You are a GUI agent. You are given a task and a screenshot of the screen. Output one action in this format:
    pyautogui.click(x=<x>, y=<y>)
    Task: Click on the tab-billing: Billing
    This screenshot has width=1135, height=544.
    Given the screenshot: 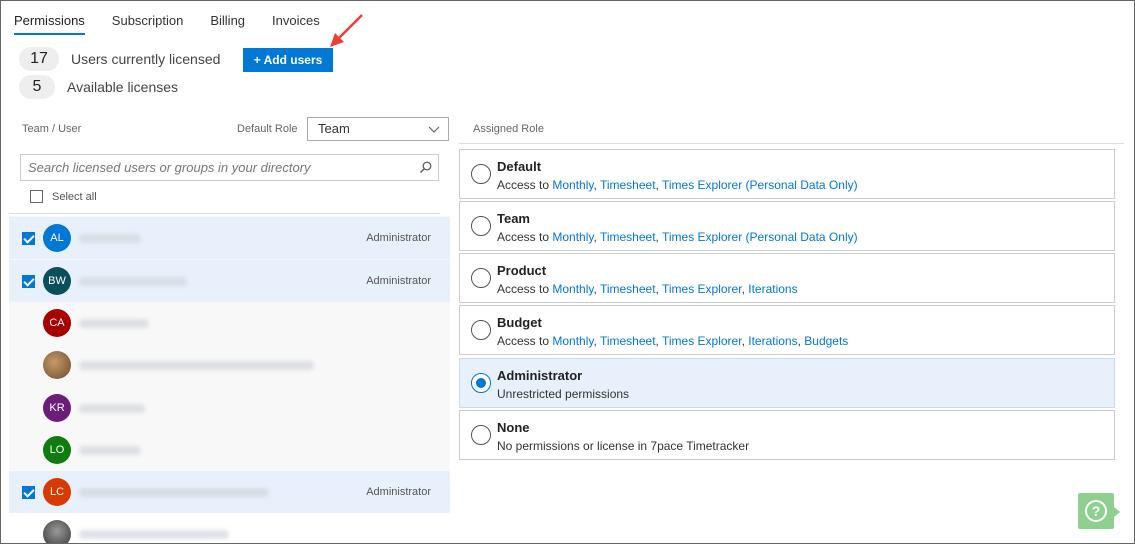 What is the action you would take?
    pyautogui.click(x=227, y=24)
    